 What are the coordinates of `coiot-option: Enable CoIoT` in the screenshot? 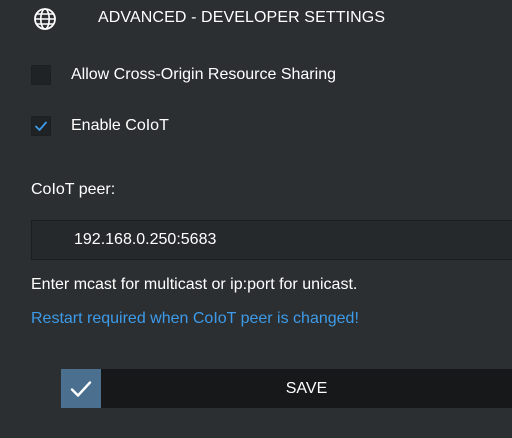 It's located at (261, 128).